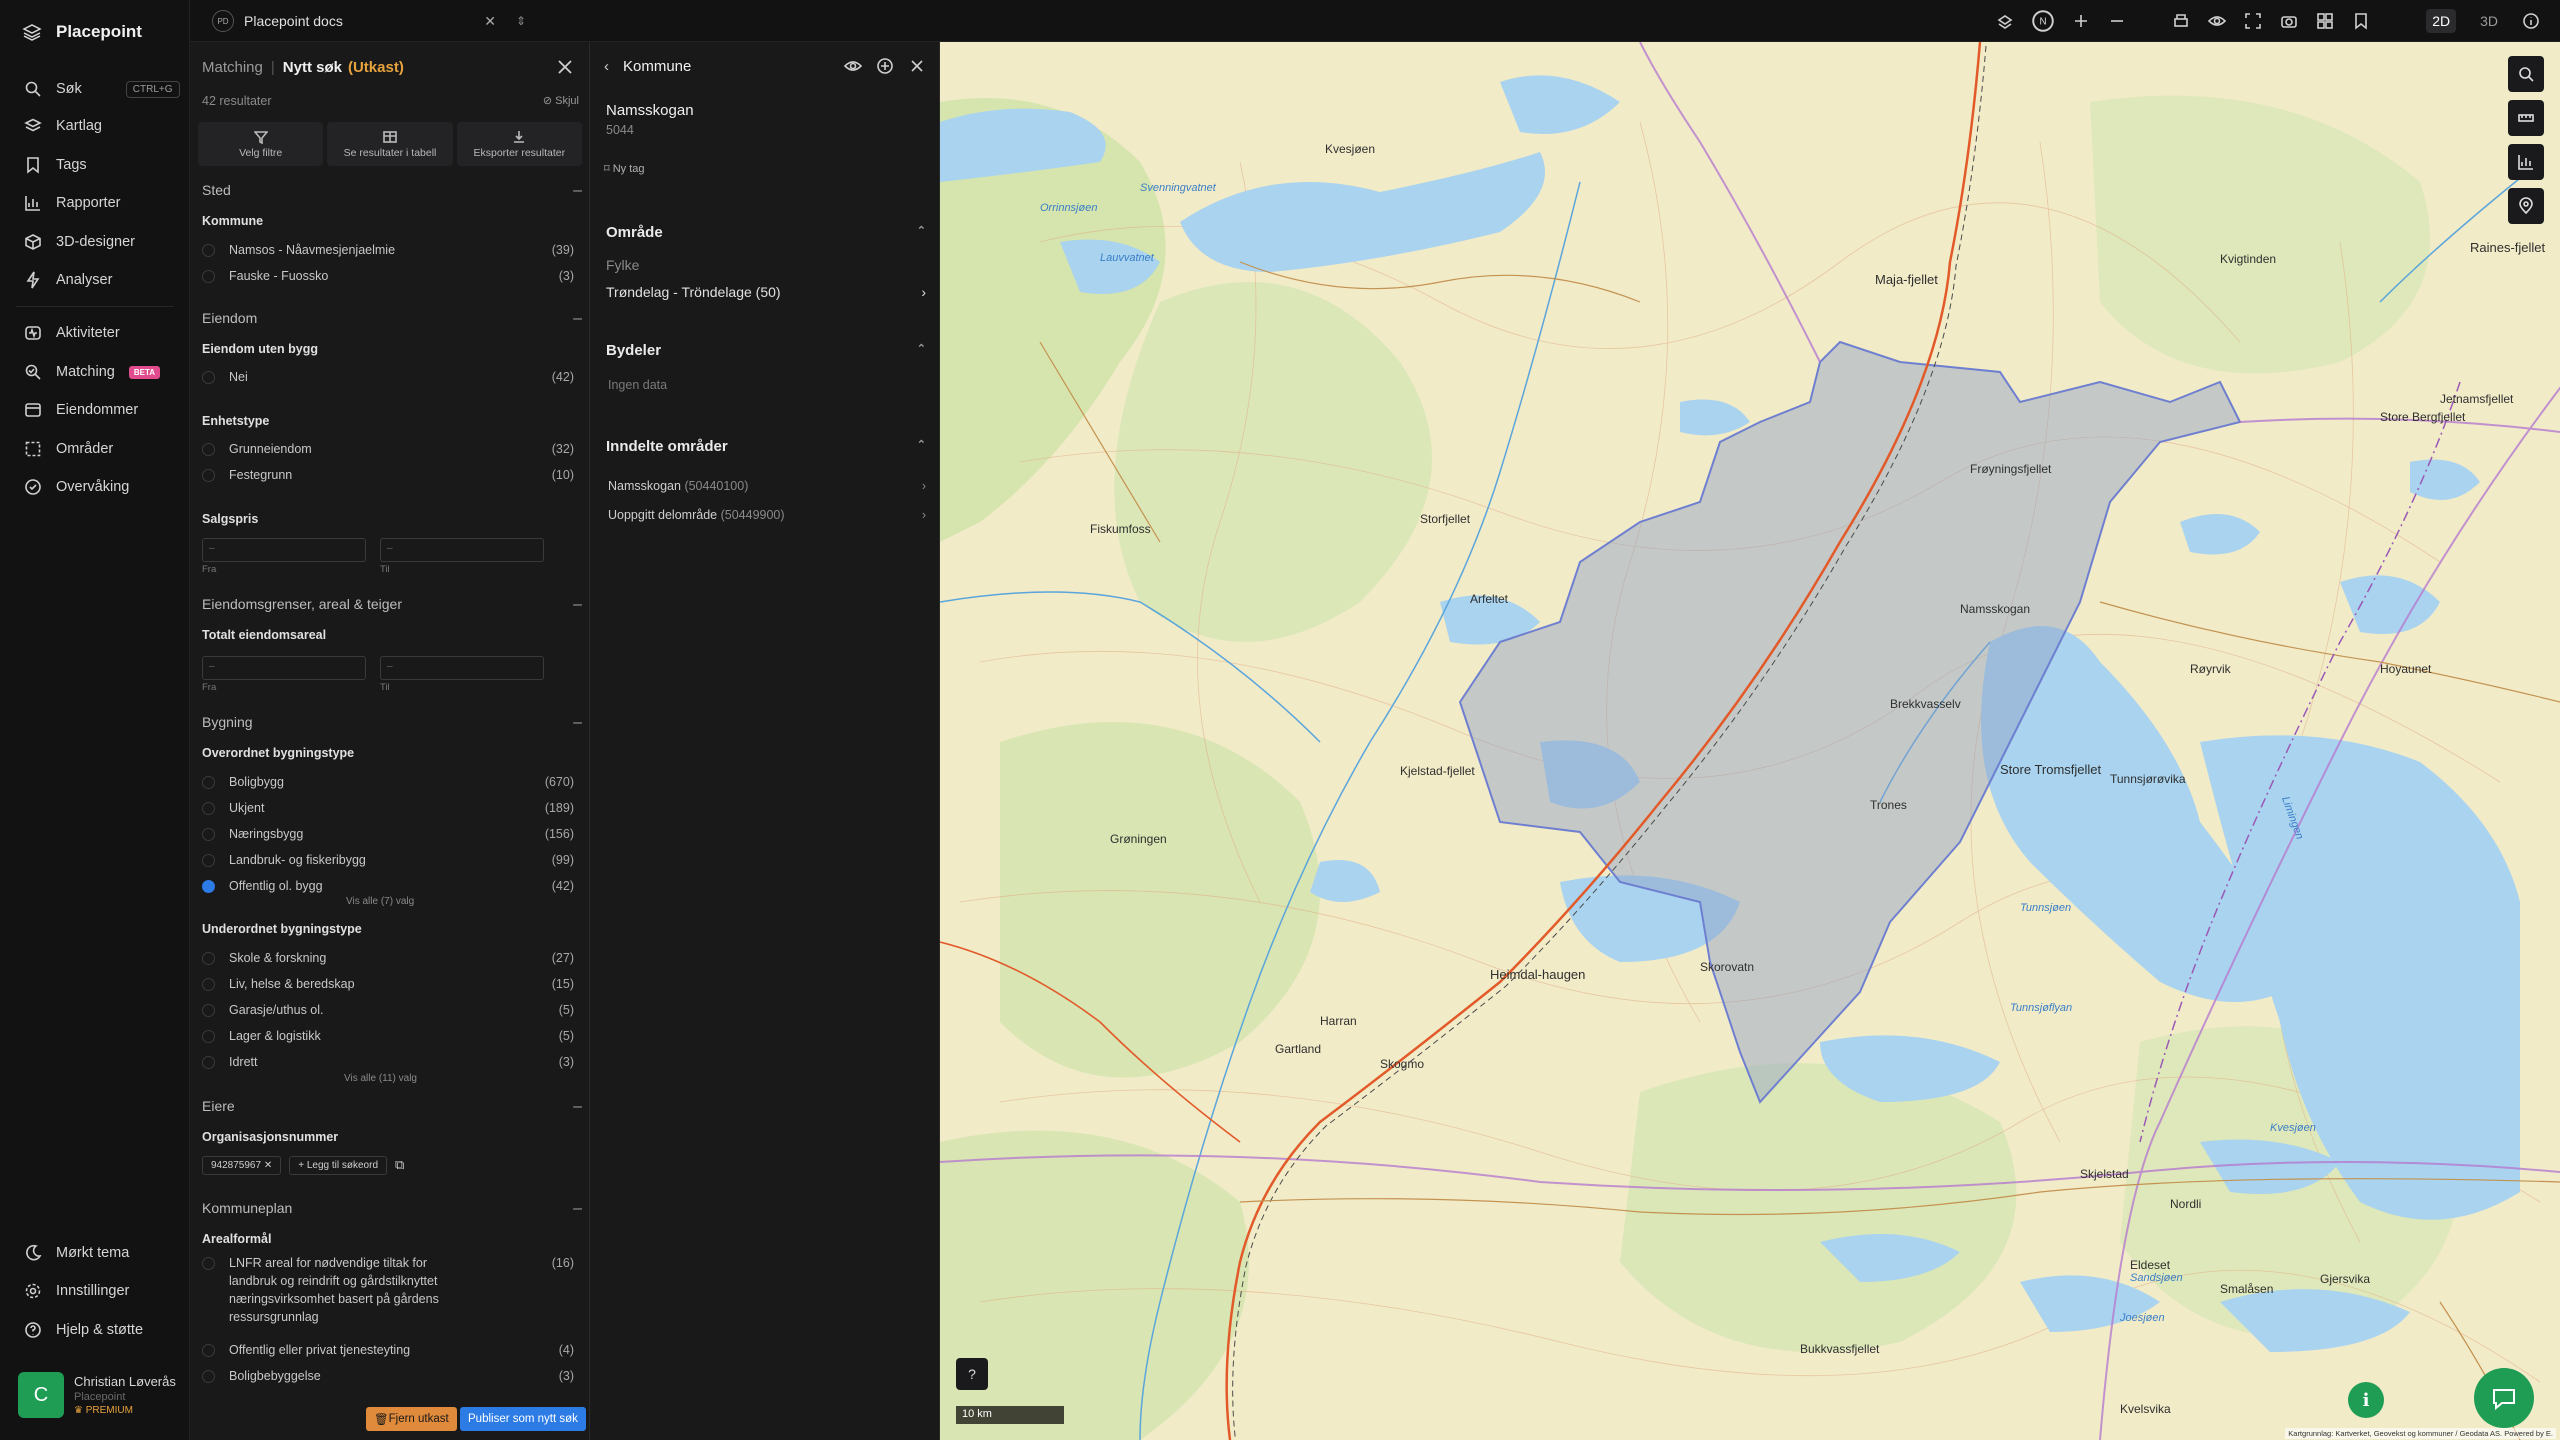 The width and height of the screenshot is (2560, 1440). What do you see at coordinates (232, 67) in the screenshot?
I see `breadcrumb-matching: Matching` at bounding box center [232, 67].